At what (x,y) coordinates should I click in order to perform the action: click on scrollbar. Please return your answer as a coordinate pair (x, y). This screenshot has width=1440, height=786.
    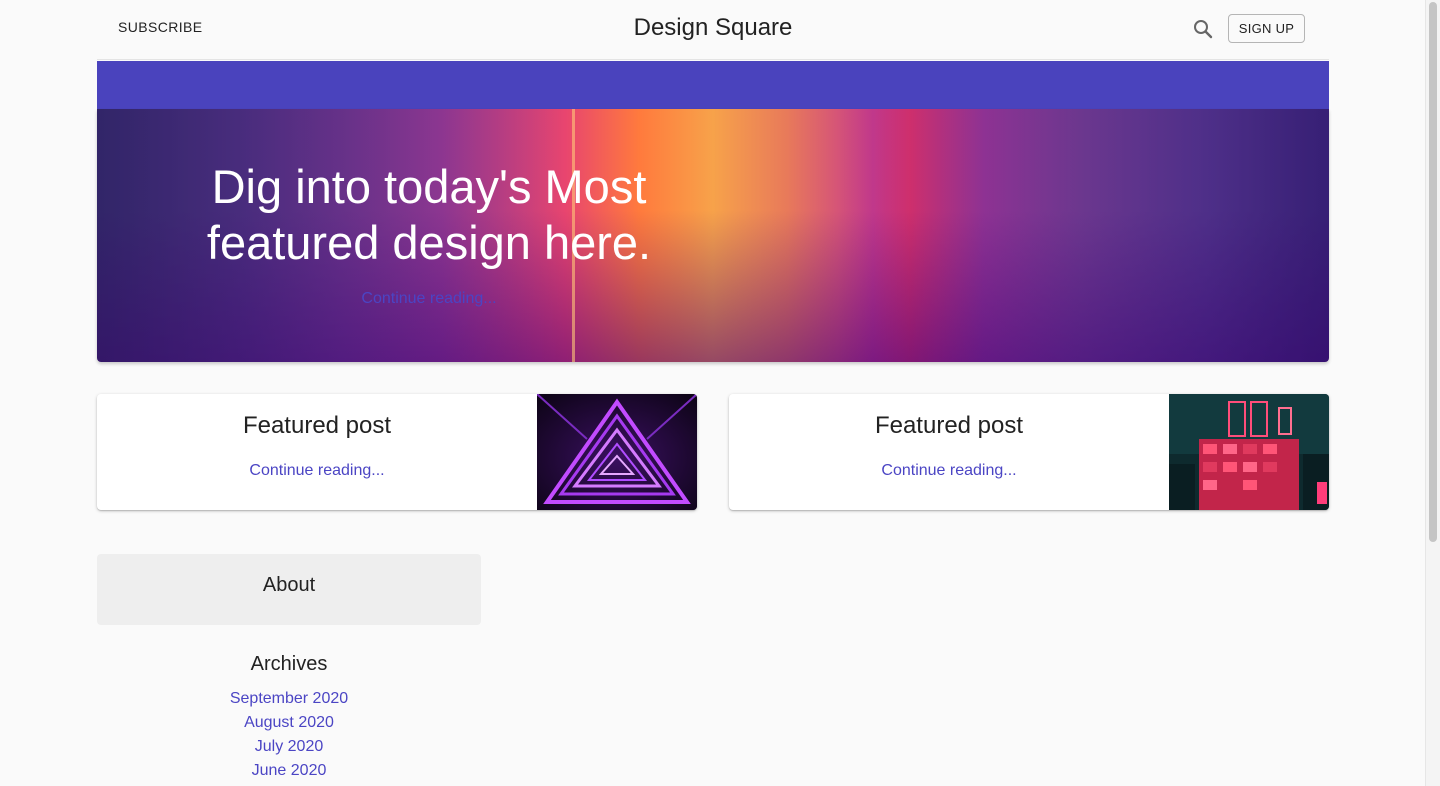
    Looking at the image, I should click on (1432, 393).